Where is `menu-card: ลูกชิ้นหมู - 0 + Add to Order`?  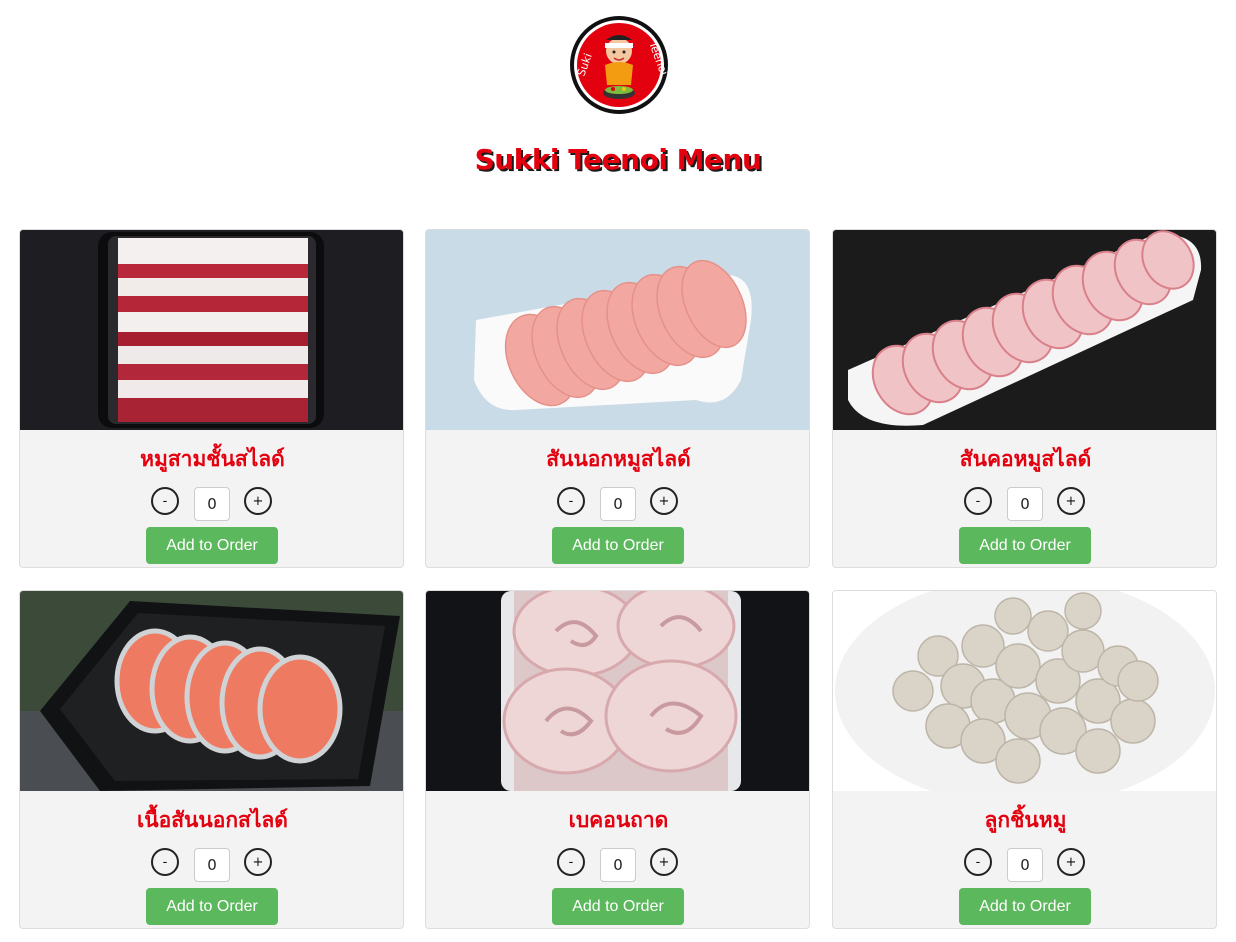 menu-card: ลูกชิ้นหมู - 0 + Add to Order is located at coordinates (1024, 759).